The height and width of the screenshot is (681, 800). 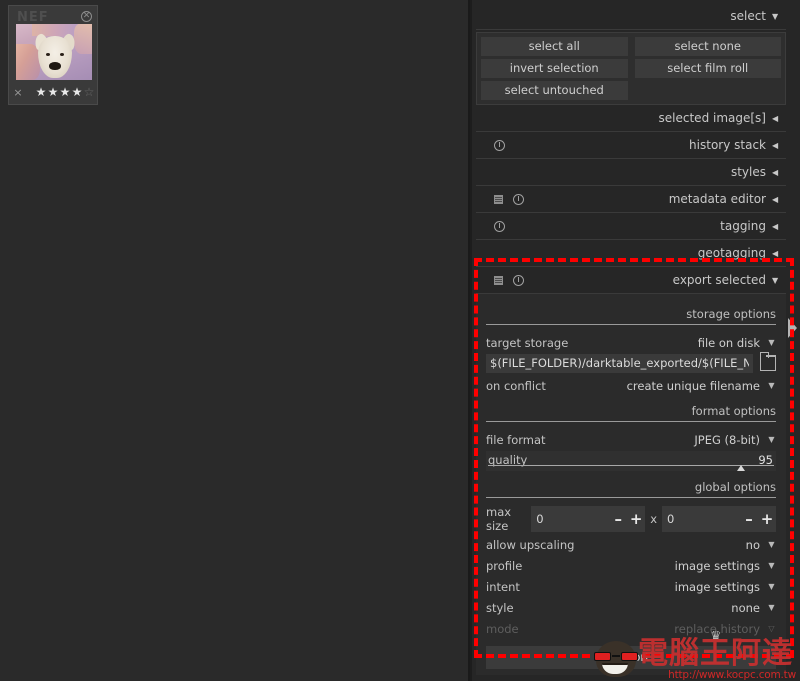 I want to click on module-history-stack: history stack ◀, so click(x=631, y=145).